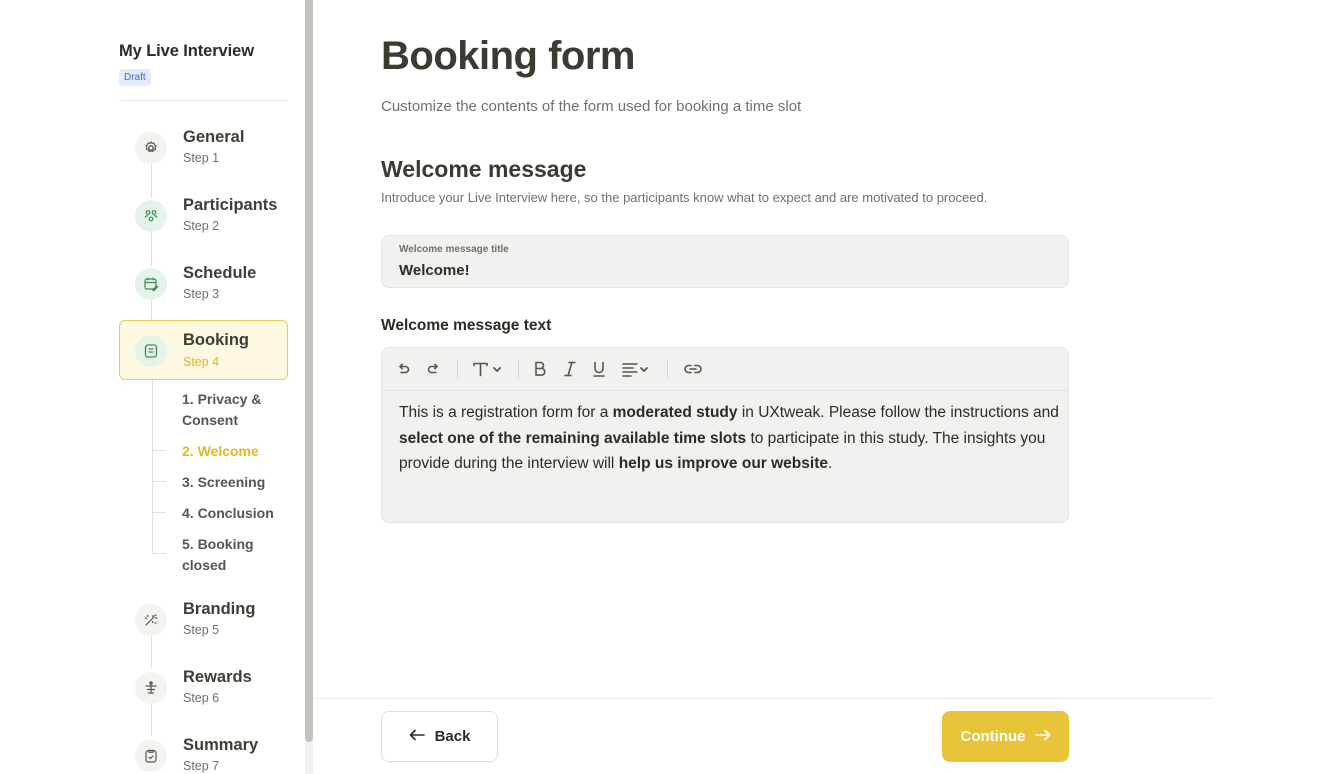  I want to click on sidebar-step-rewards: Rewards Step 6, so click(203, 690).